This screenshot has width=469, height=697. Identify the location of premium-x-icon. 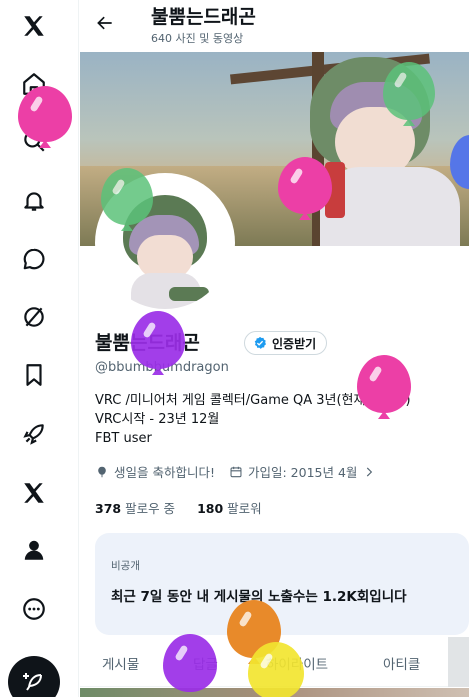
(34, 493).